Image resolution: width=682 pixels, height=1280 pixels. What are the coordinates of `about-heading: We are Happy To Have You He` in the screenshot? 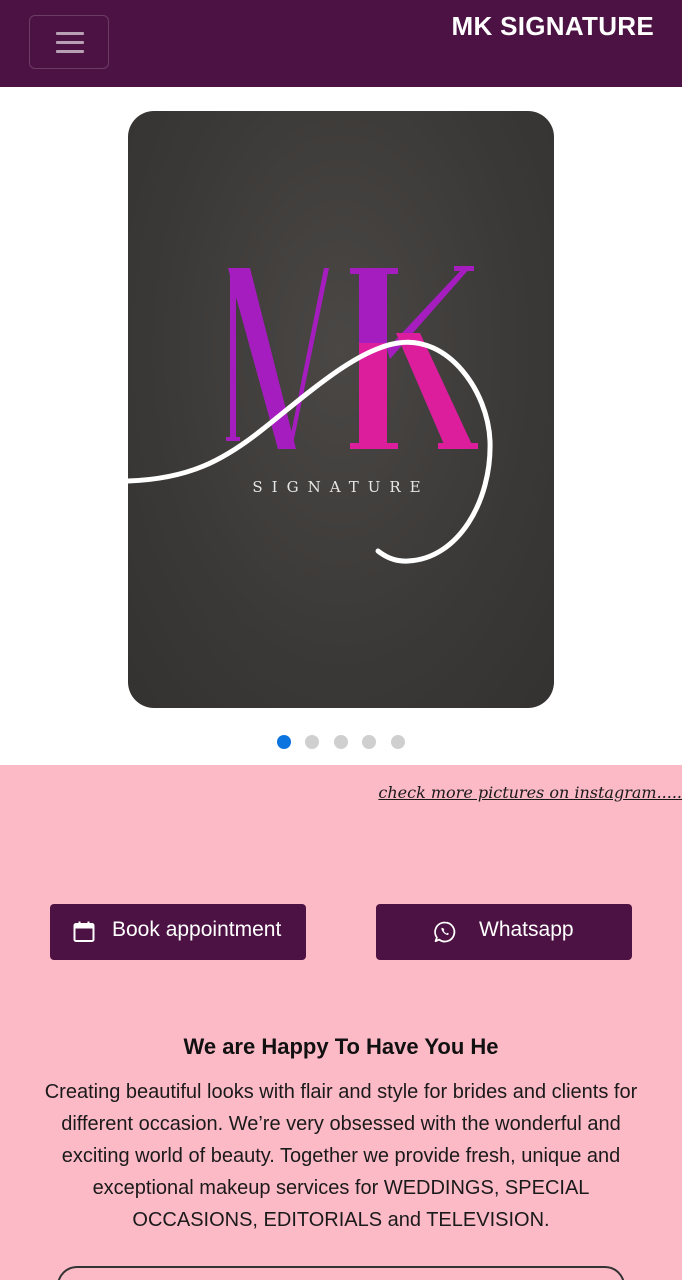 It's located at (341, 1046).